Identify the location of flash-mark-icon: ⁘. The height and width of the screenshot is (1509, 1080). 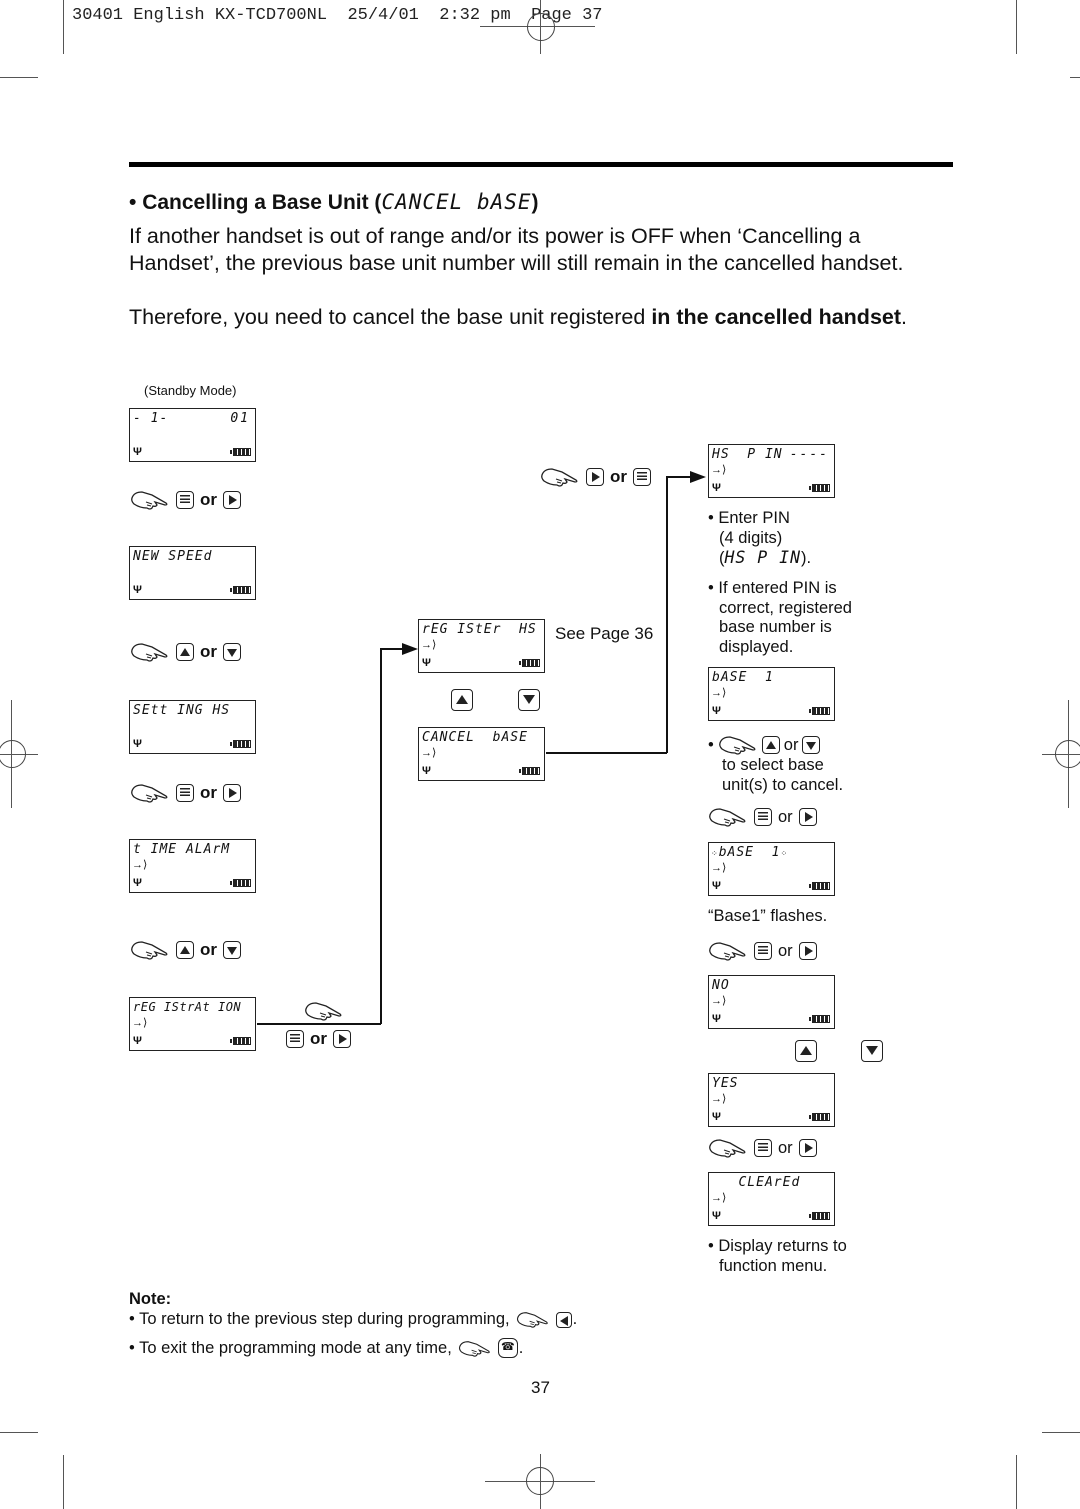
(784, 853).